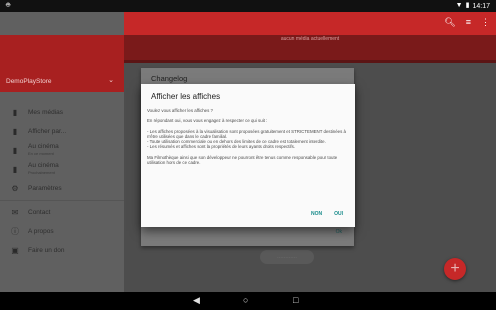 The height and width of the screenshot is (310, 496). I want to click on changelog-title: Changelog, so click(169, 78).